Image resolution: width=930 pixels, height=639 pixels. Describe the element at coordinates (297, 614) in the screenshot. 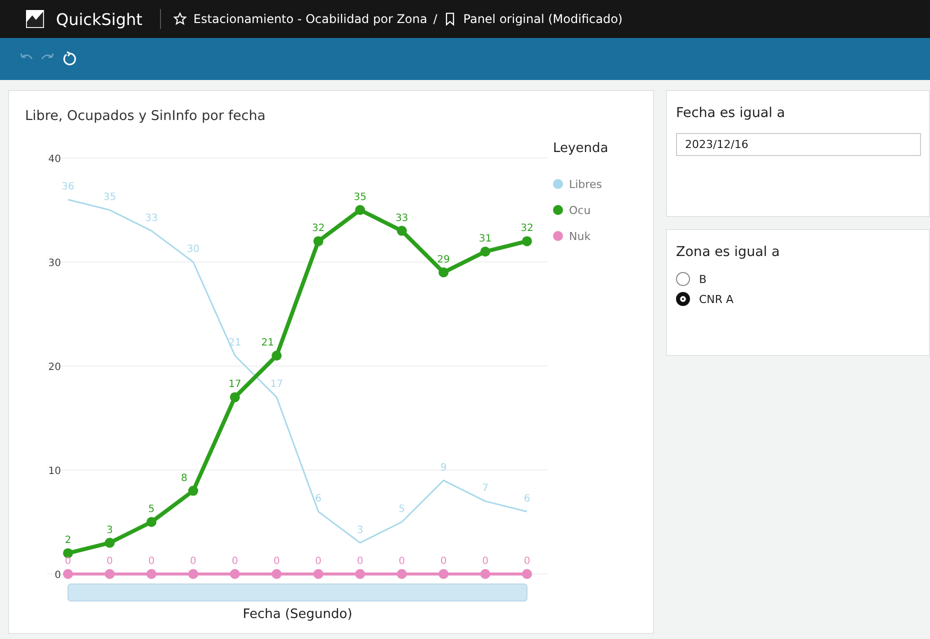

I see `x-axis-title: Fecha (Segundo)` at that location.